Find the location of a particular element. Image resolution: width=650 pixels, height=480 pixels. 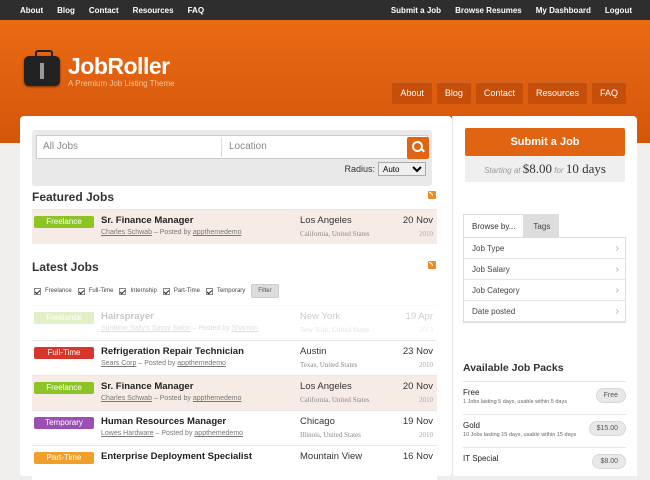

radius-select: Auto is located at coordinates (402, 169).